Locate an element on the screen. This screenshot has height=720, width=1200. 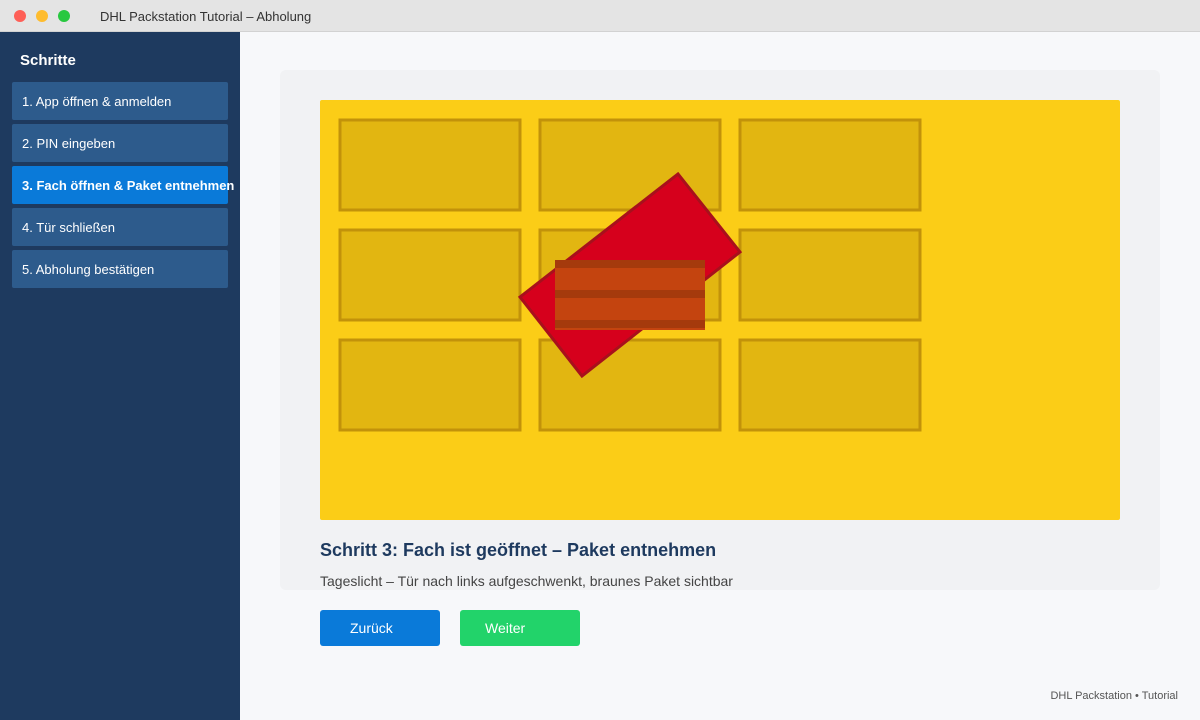
parcel is located at coordinates (630, 295).